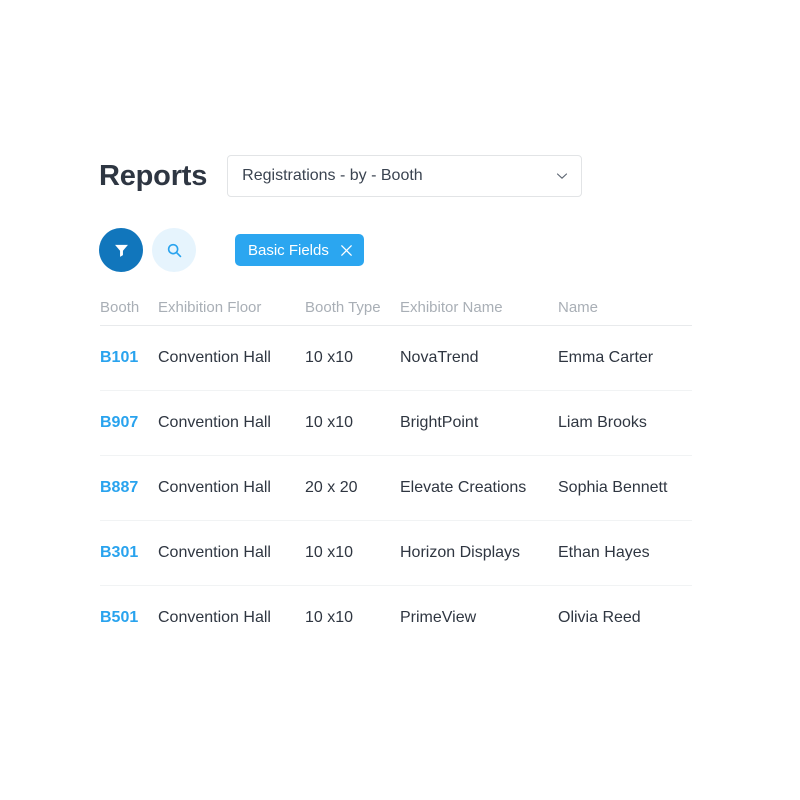 The width and height of the screenshot is (800, 800). What do you see at coordinates (578, 307) in the screenshot?
I see `column-header-name: Name` at bounding box center [578, 307].